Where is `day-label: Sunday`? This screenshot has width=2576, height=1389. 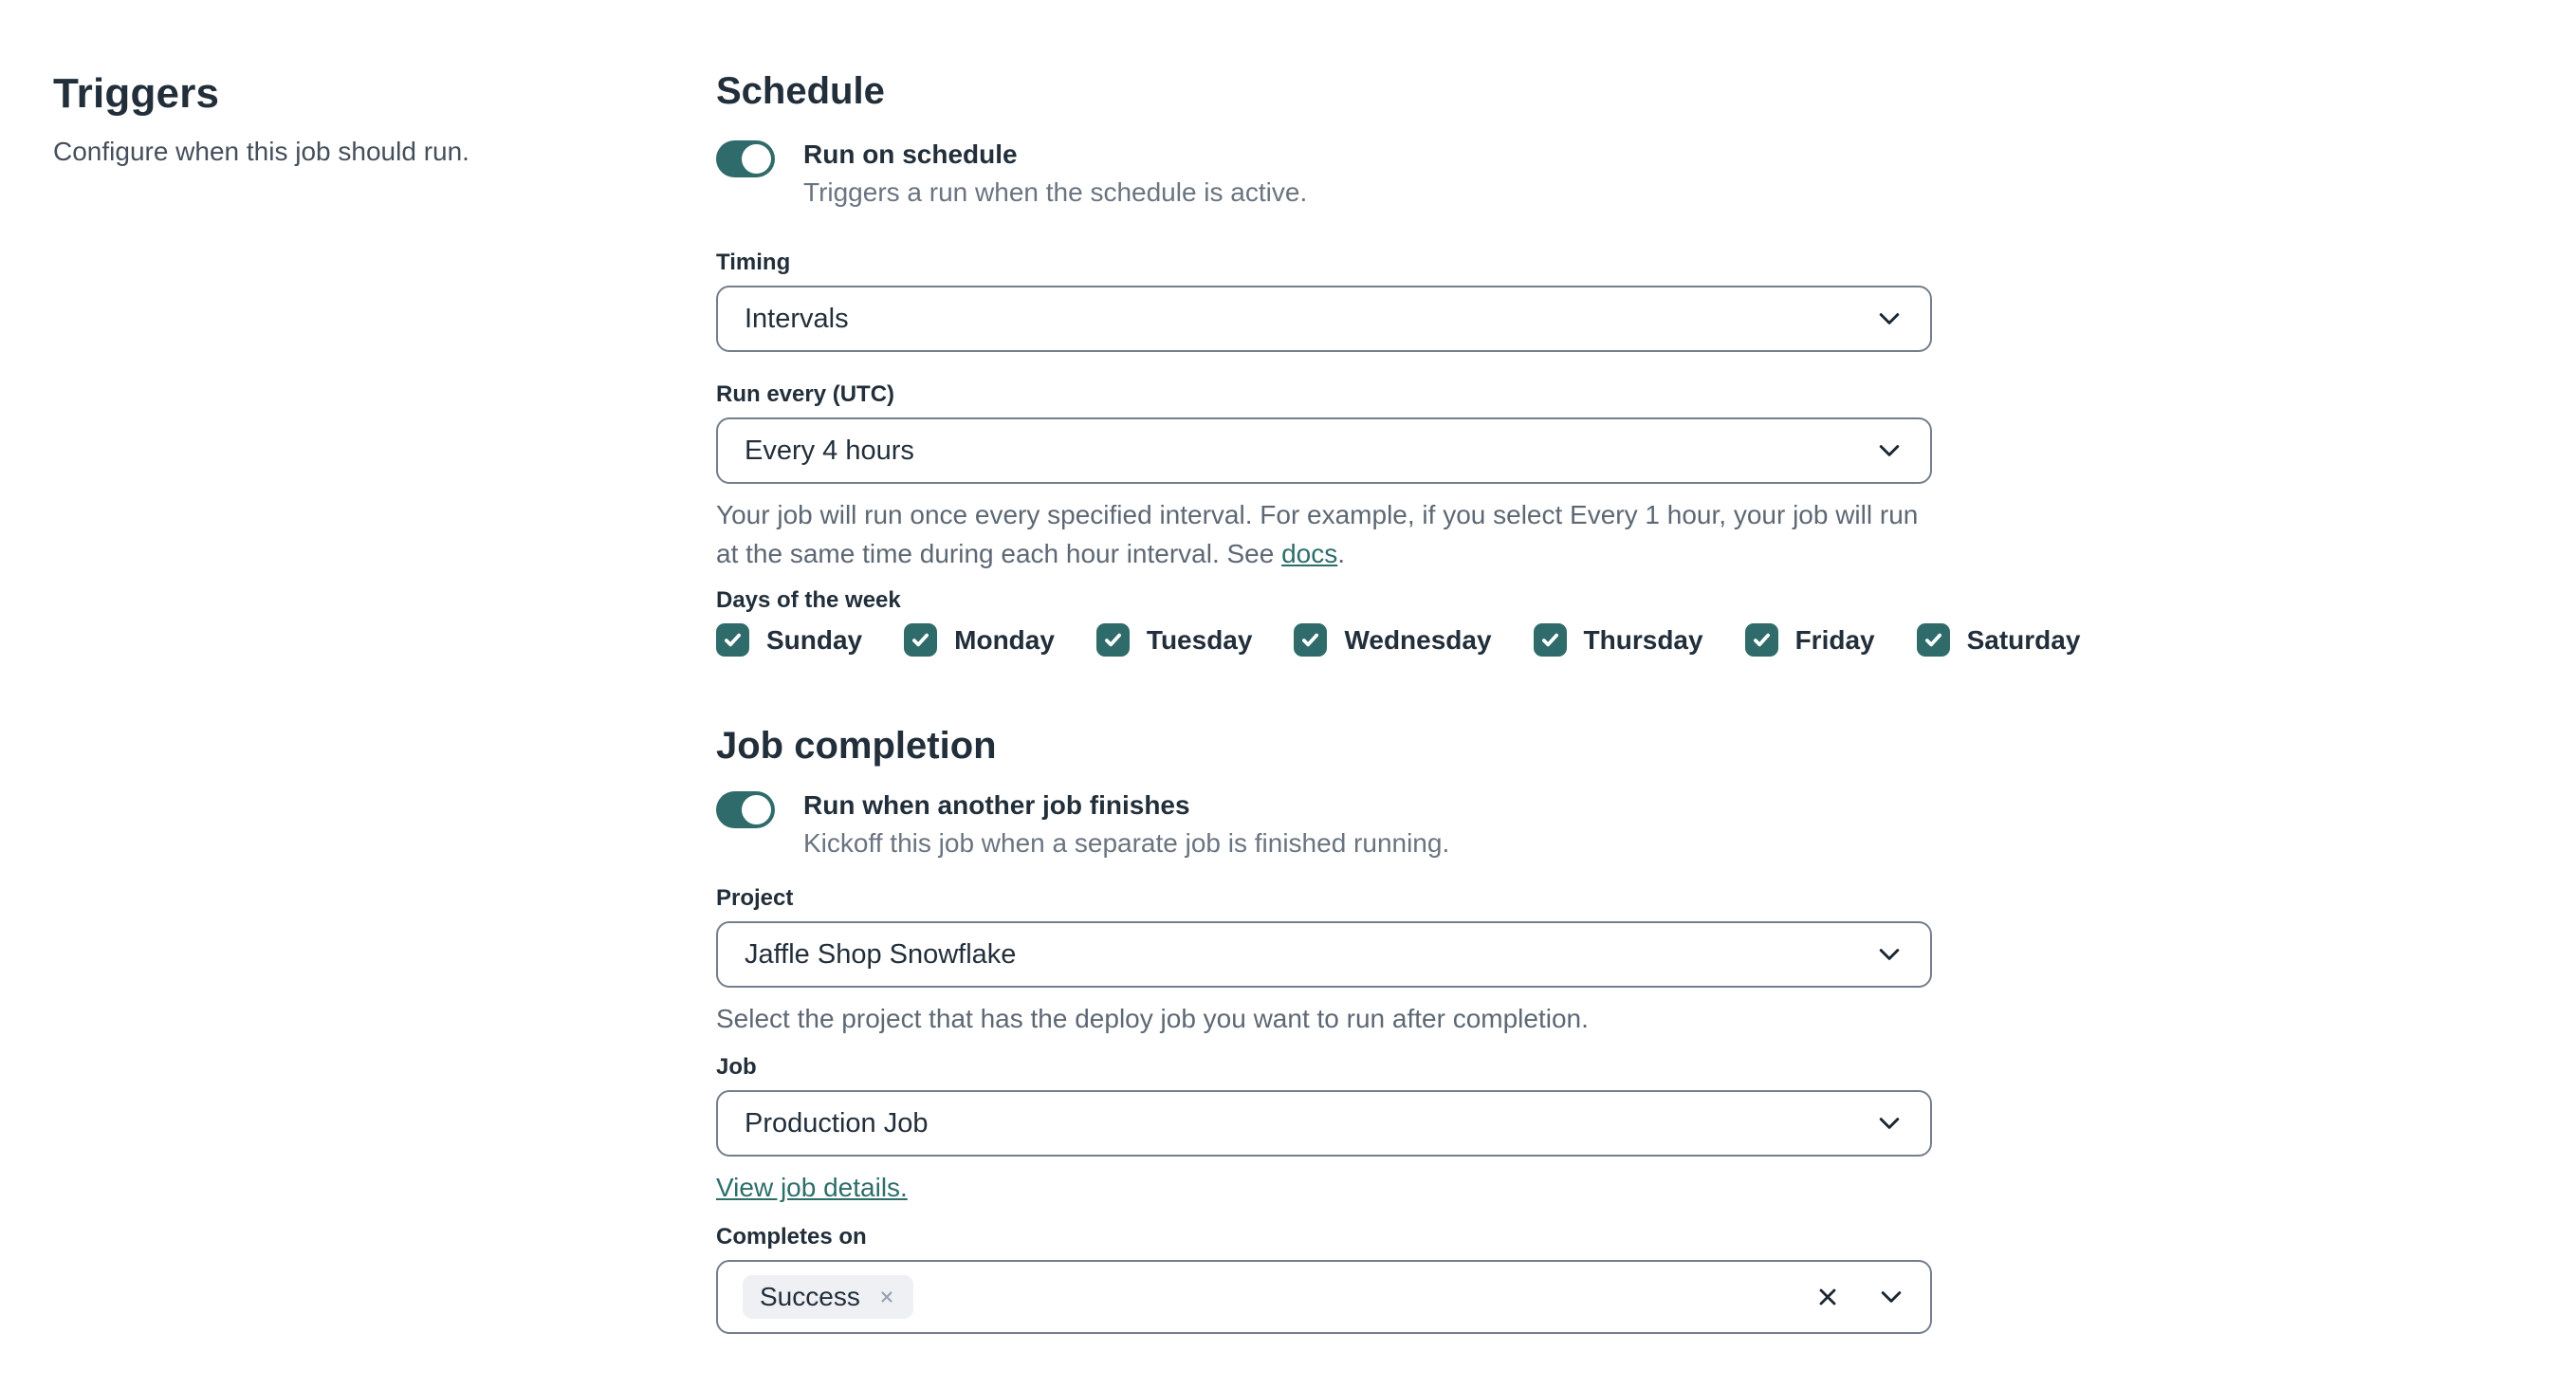
day-label: Sunday is located at coordinates (814, 639).